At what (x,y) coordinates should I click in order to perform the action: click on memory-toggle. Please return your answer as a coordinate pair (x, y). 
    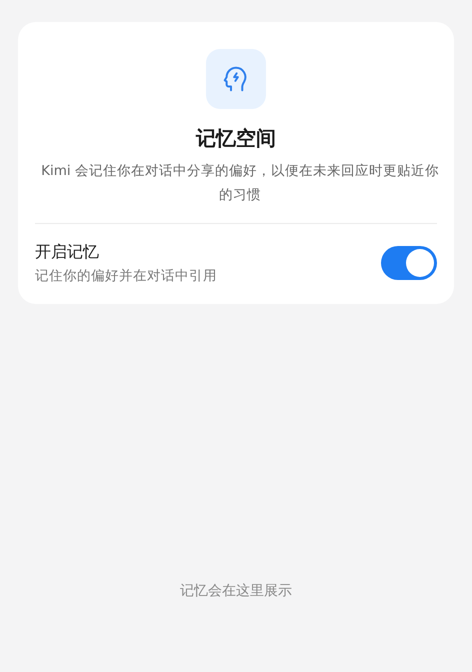
    Looking at the image, I should click on (409, 263).